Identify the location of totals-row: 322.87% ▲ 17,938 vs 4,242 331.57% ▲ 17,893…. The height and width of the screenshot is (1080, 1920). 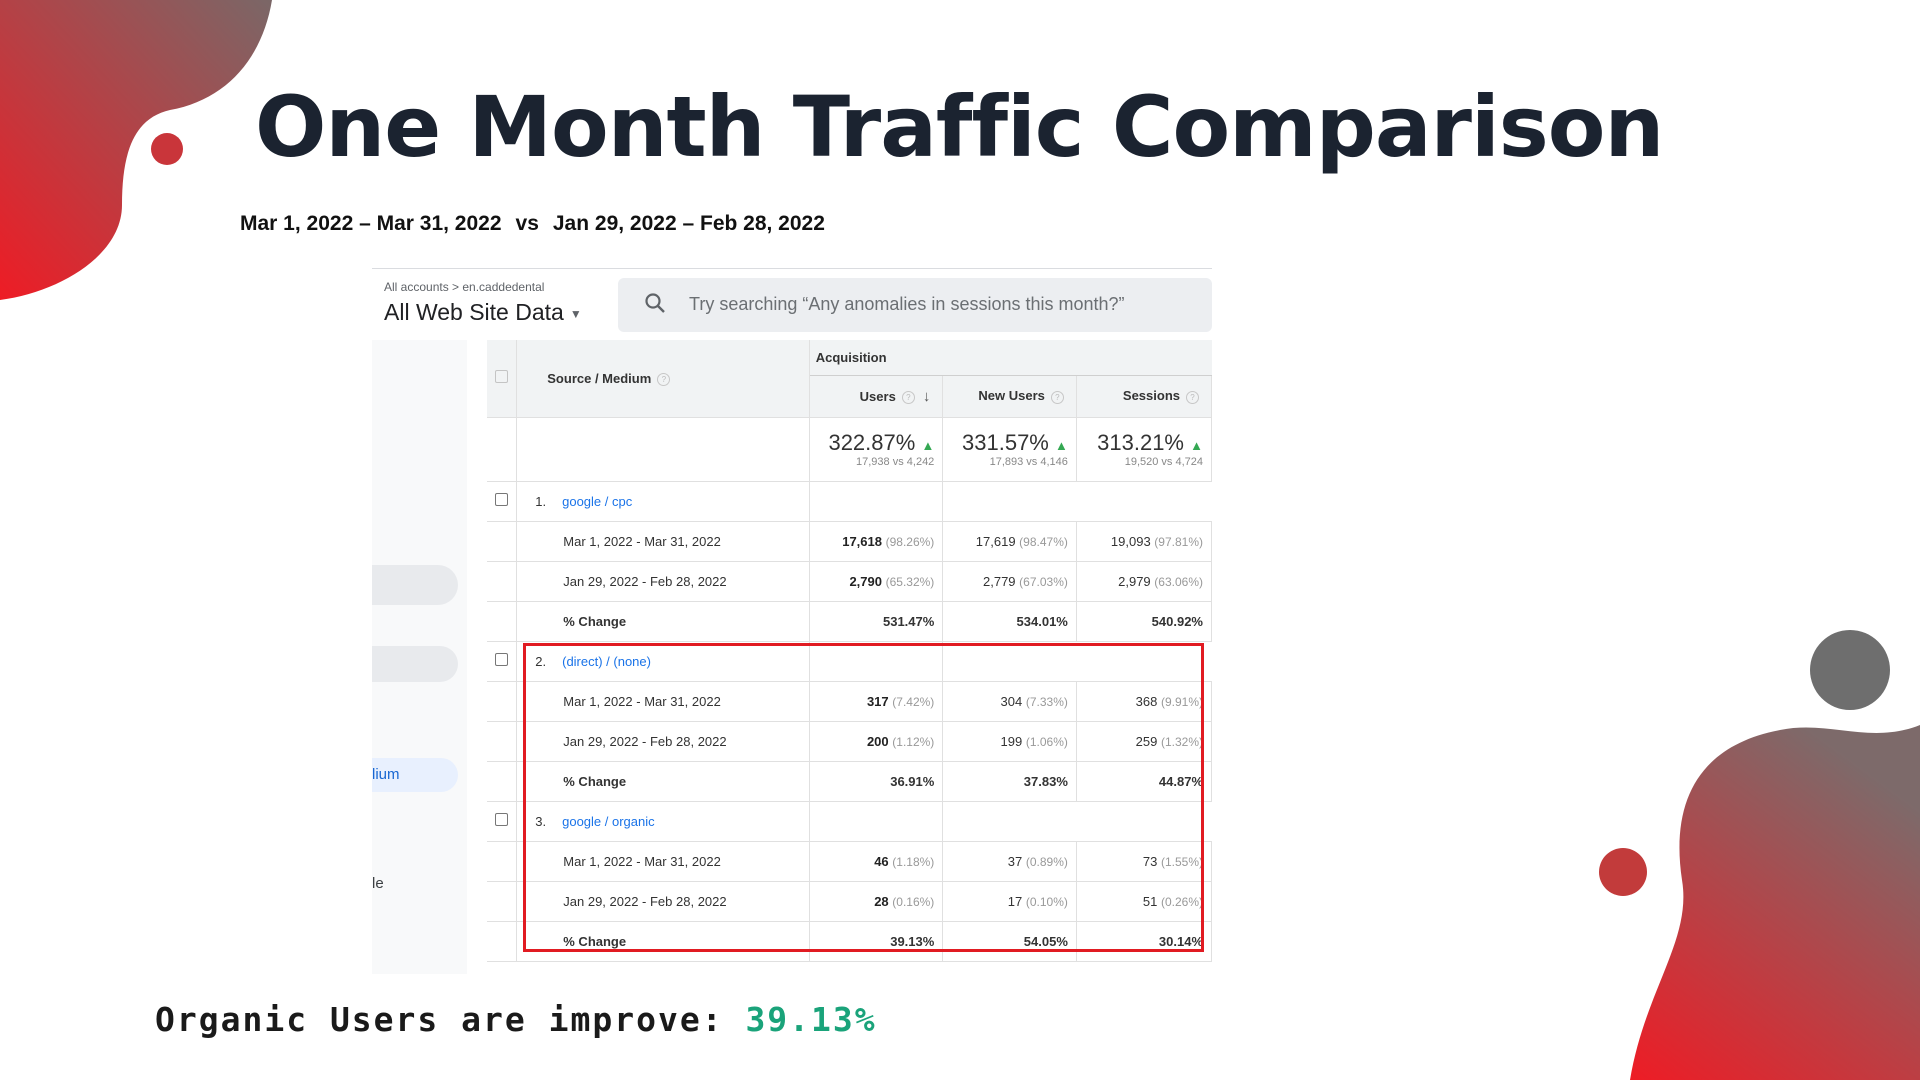
(849, 449).